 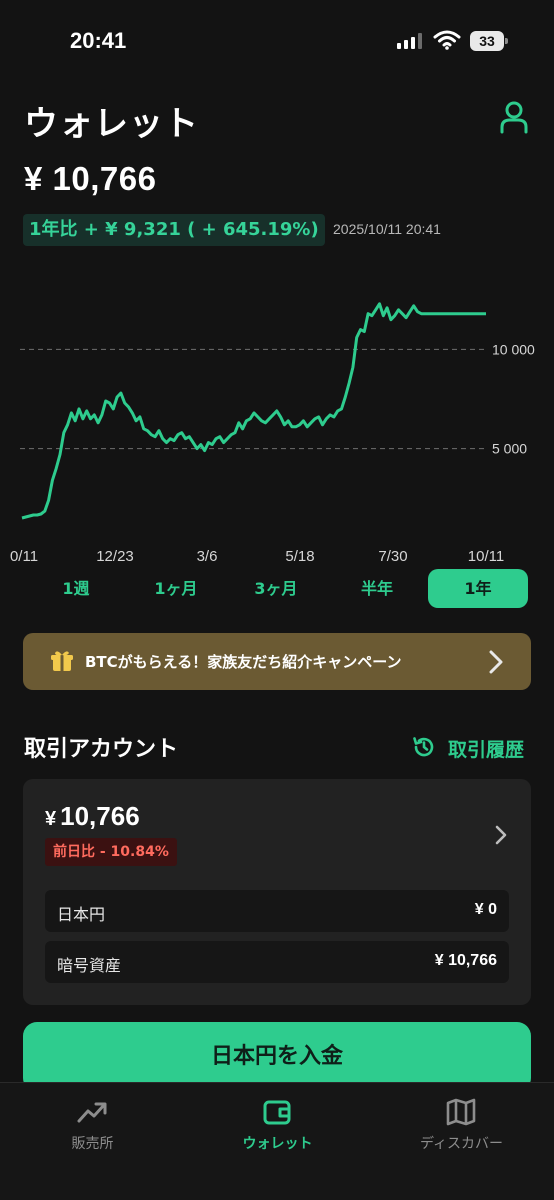 I want to click on range-tab-1w: 1週, so click(x=76, y=588).